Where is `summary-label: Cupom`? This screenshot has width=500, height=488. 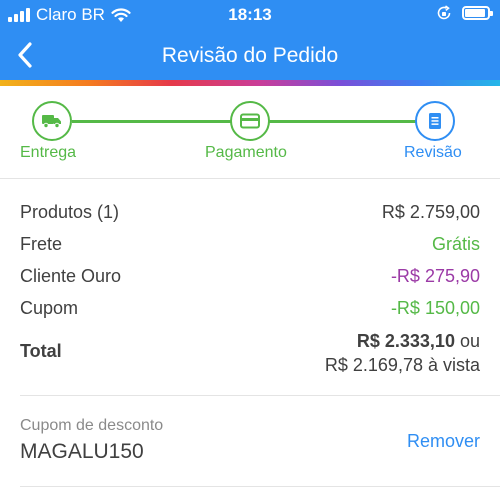 summary-label: Cupom is located at coordinates (49, 308).